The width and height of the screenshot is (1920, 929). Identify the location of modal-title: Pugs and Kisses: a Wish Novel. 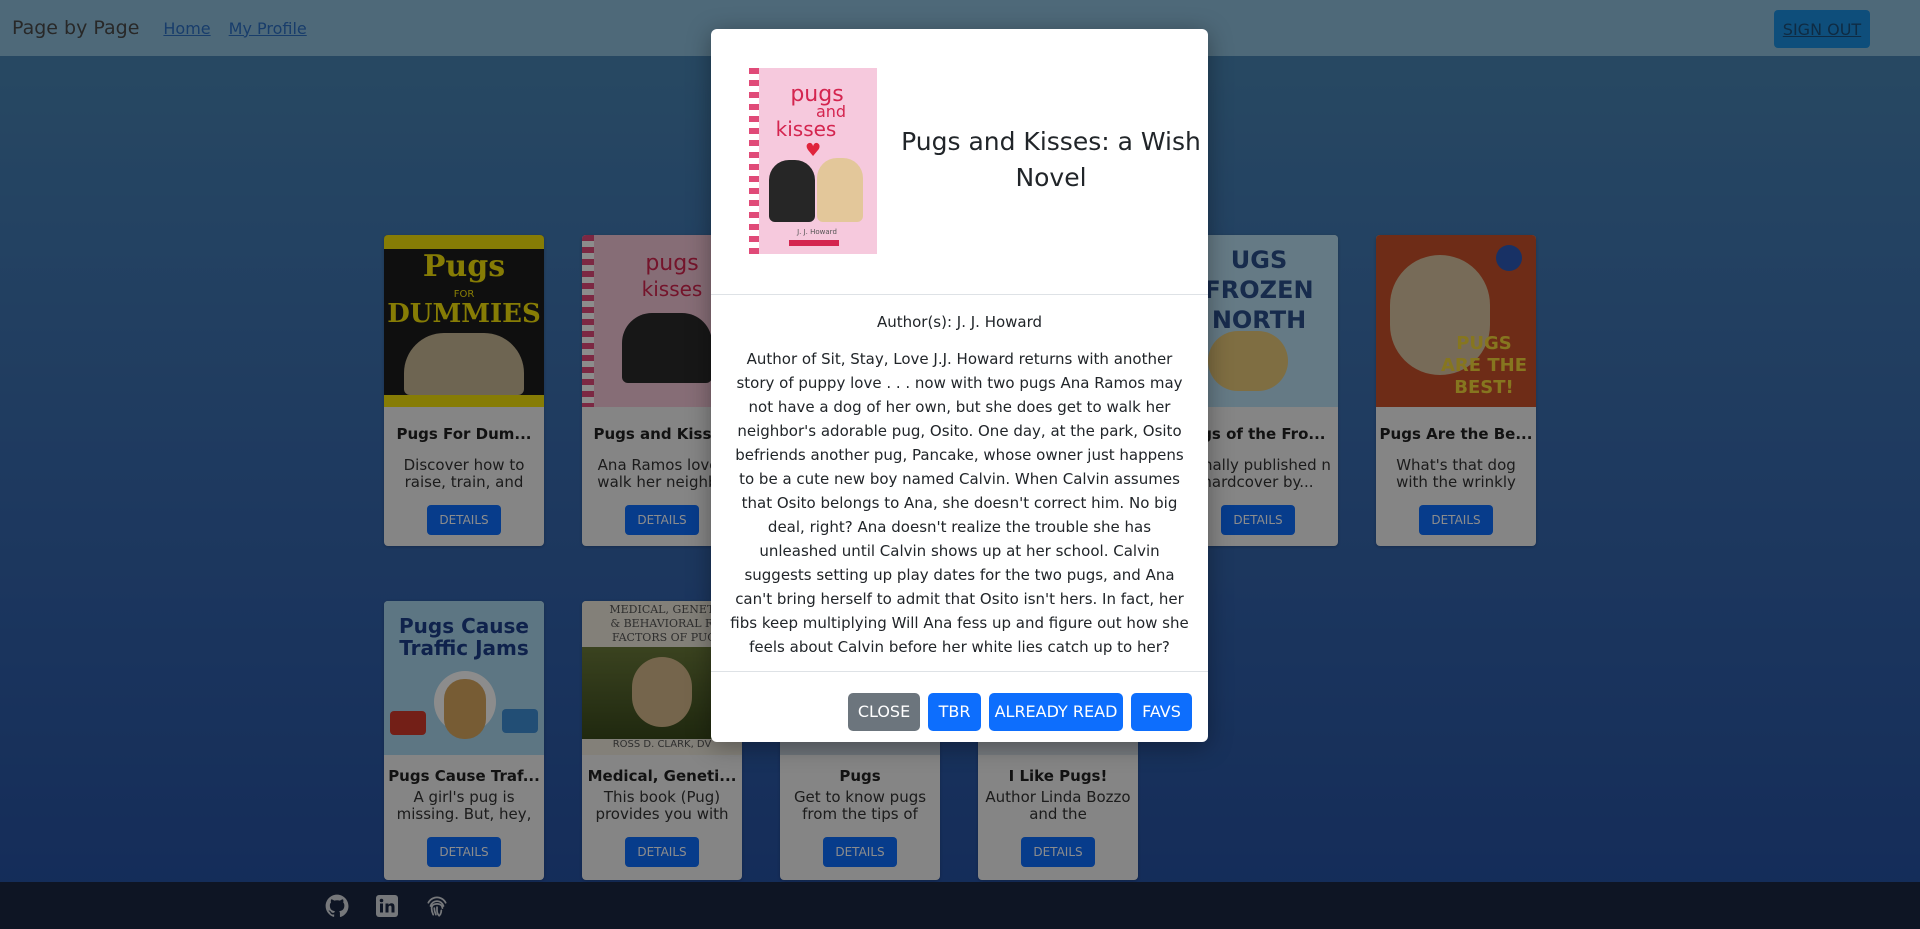
(1051, 159).